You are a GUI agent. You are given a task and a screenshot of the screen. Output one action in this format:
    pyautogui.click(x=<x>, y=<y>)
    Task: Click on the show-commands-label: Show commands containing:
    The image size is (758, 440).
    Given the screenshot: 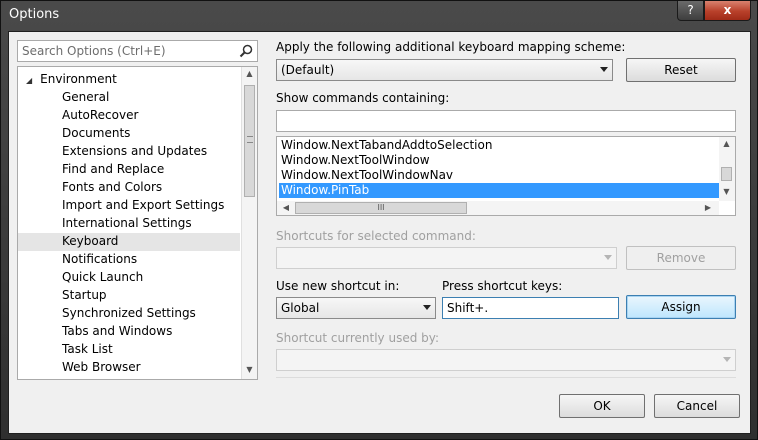 What is the action you would take?
    pyautogui.click(x=363, y=98)
    